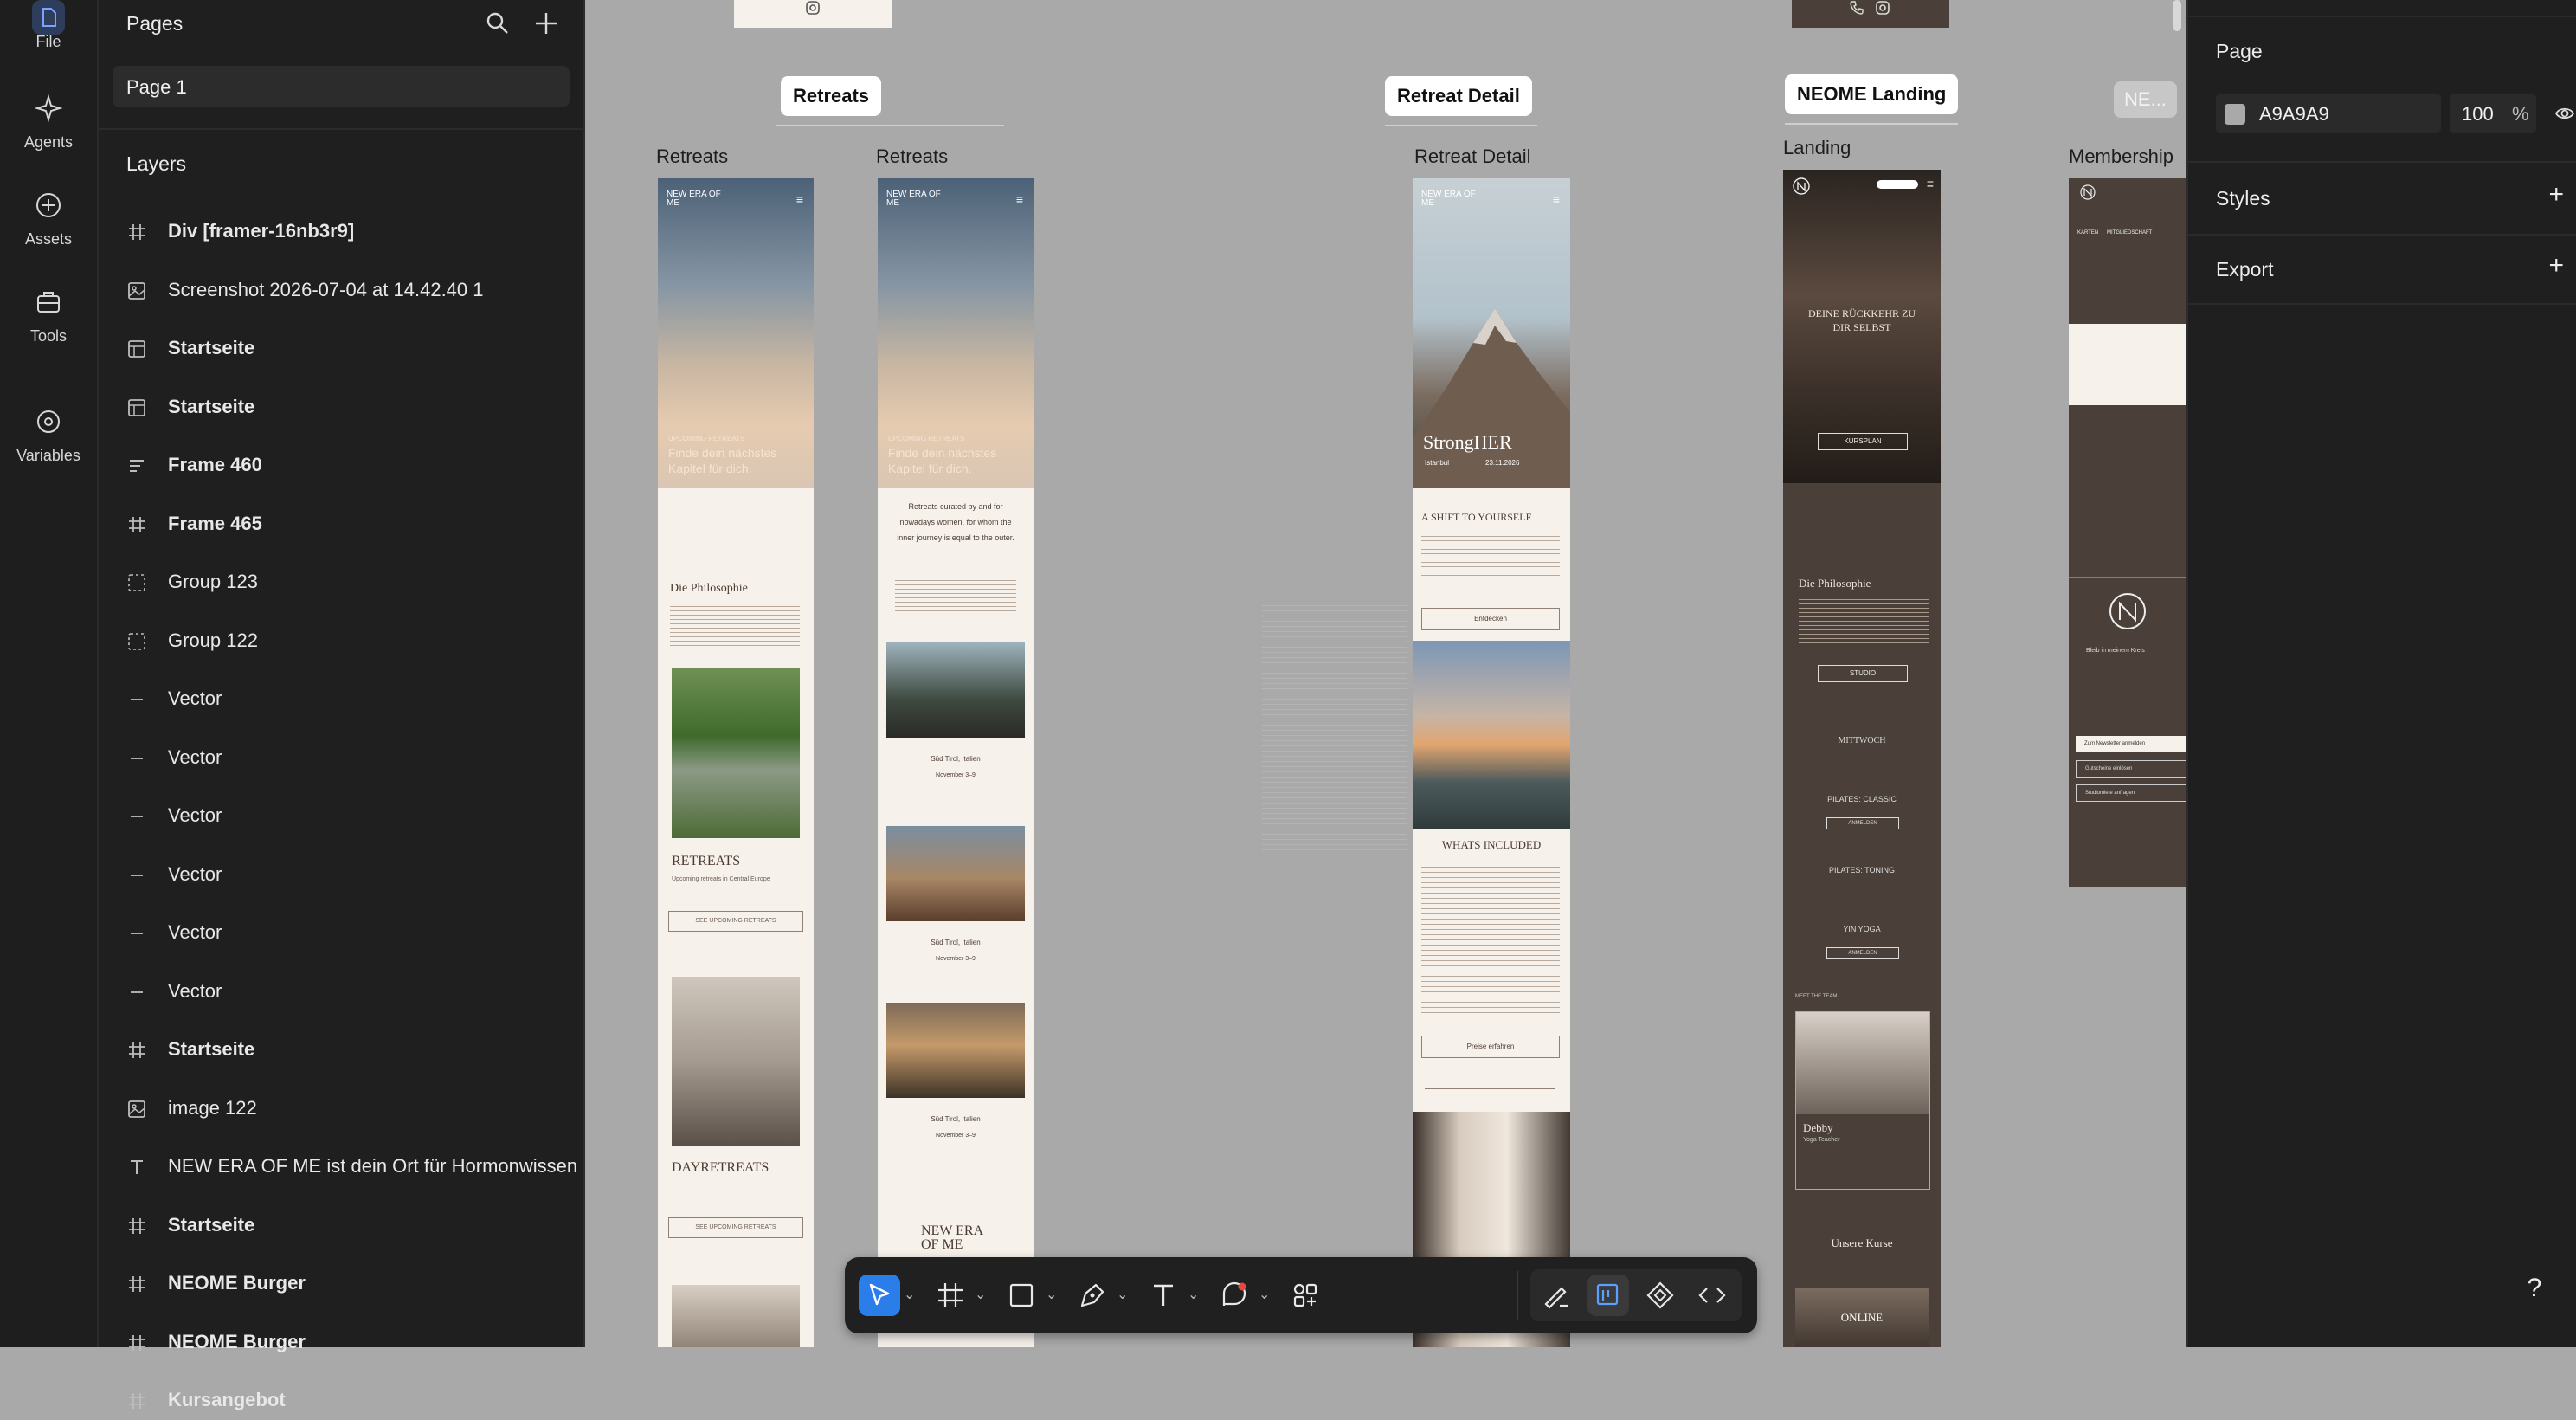 The width and height of the screenshot is (2576, 1420). What do you see at coordinates (1490, 1047) in the screenshot?
I see `preise-button: Preise erfahren` at bounding box center [1490, 1047].